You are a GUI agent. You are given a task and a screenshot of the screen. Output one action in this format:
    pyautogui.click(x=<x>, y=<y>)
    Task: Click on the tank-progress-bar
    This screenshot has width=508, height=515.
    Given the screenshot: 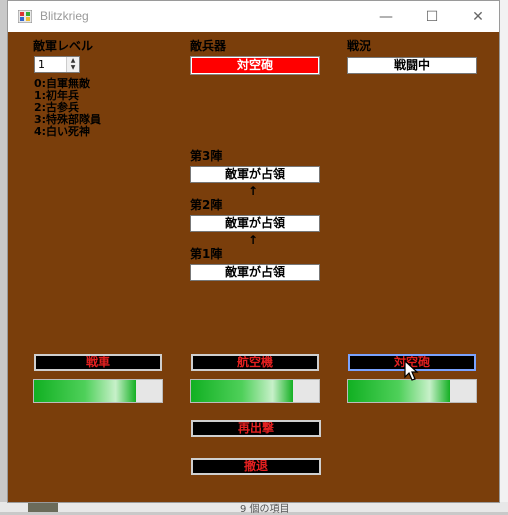 What is the action you would take?
    pyautogui.click(x=98, y=391)
    